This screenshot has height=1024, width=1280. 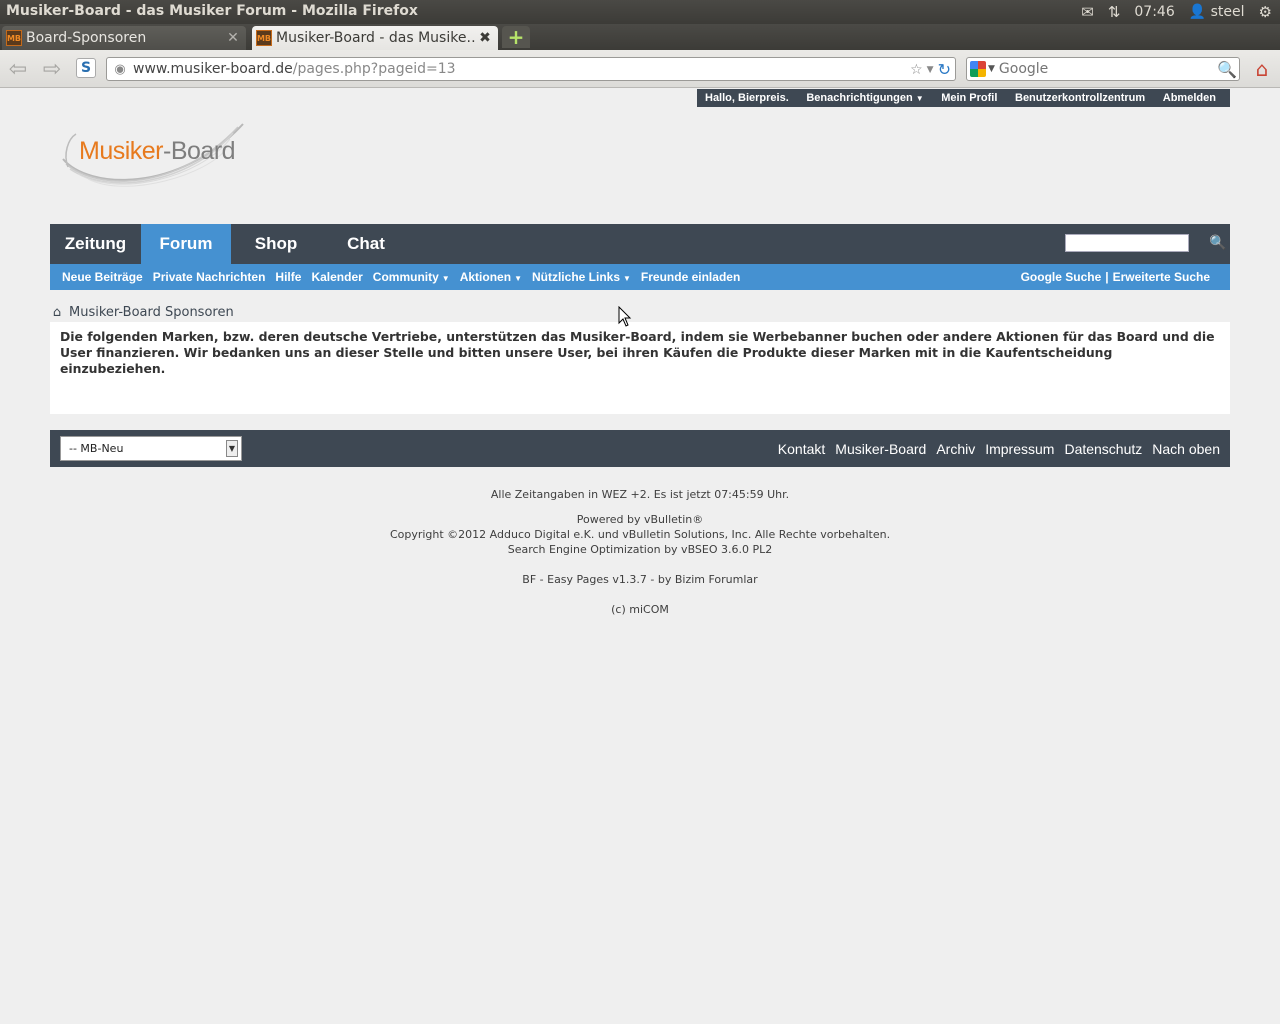 I want to click on nav-tab-shop: Shop, so click(x=276, y=244).